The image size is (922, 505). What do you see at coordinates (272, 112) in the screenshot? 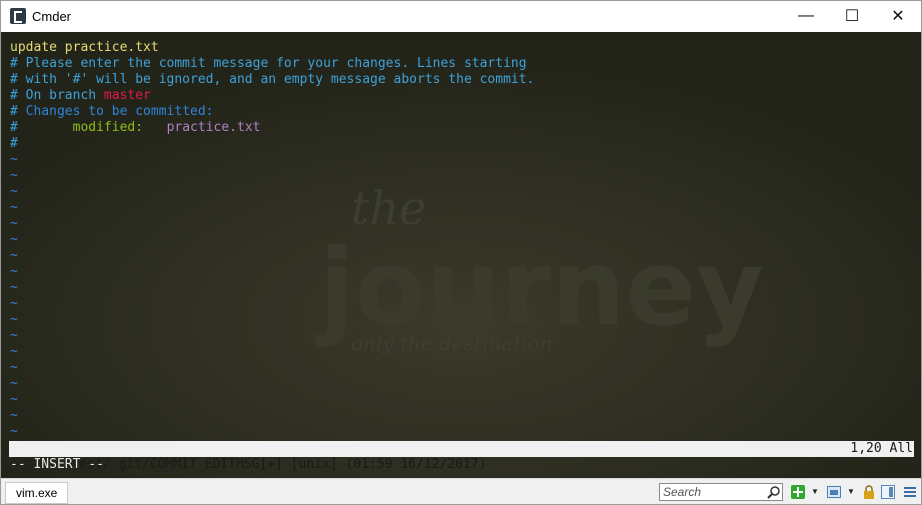
I see `editor-line: # Changes to be committed:` at bounding box center [272, 112].